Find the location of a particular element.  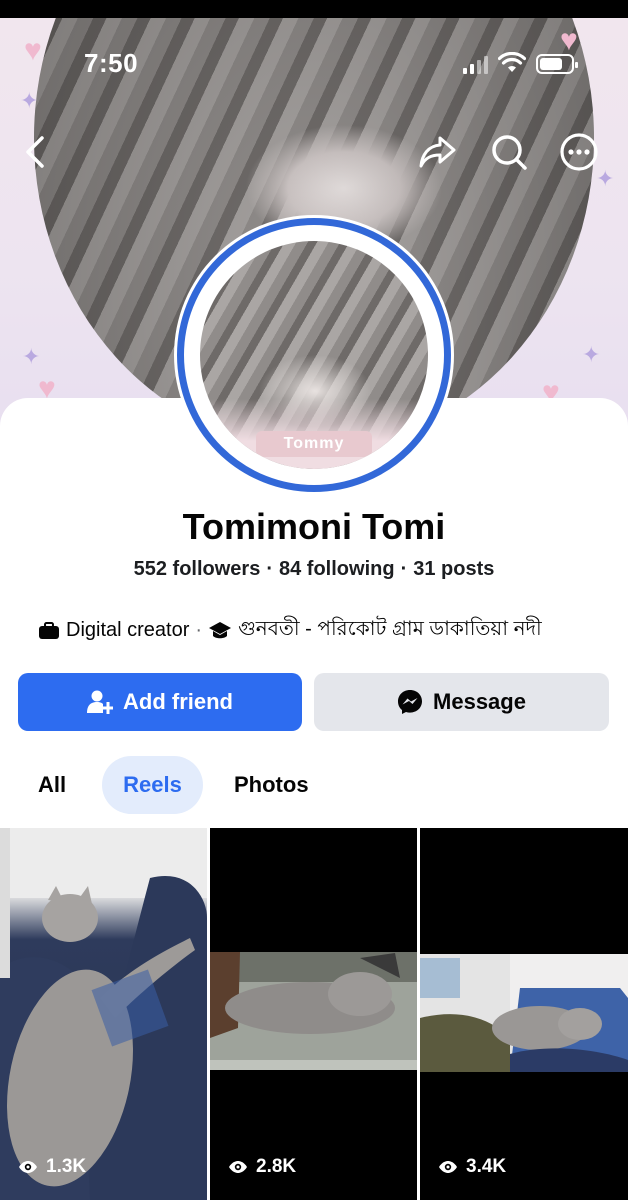

signal-icon is located at coordinates (475, 65).